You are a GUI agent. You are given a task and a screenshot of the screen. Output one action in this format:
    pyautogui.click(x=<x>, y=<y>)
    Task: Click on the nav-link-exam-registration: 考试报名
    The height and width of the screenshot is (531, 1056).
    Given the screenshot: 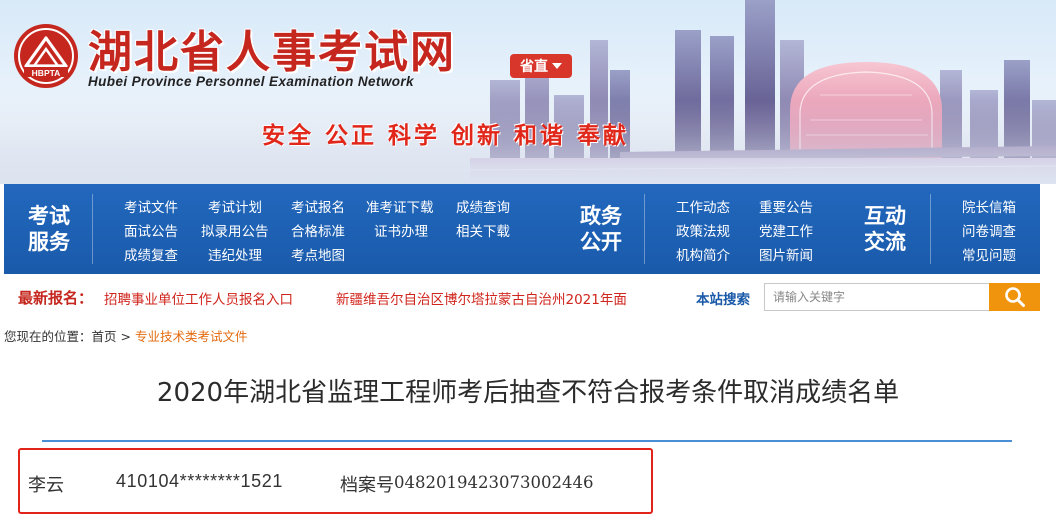 What is the action you would take?
    pyautogui.click(x=318, y=208)
    